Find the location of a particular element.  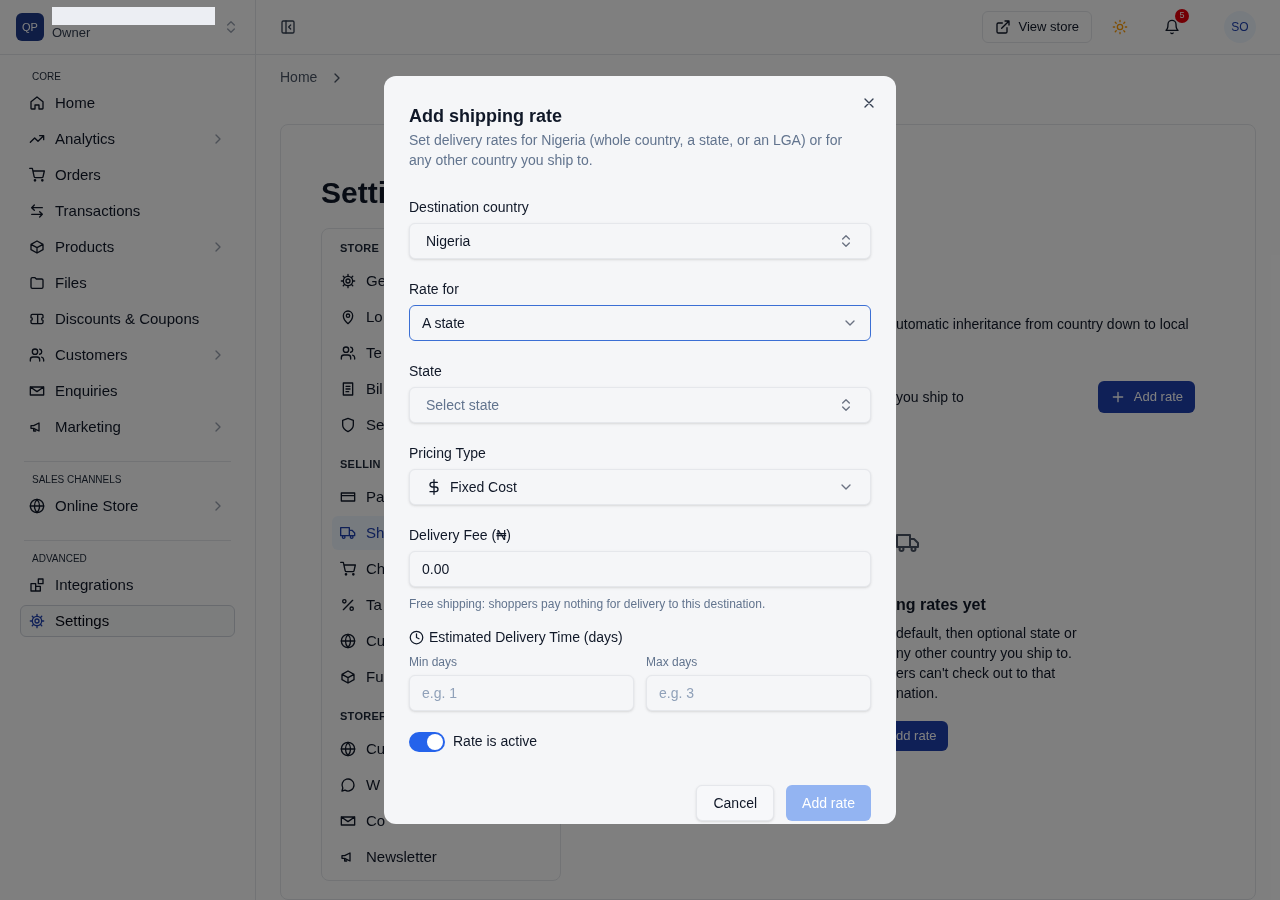

field-help: Free shipping: shoppers pay nothing for delivery to this destination. is located at coordinates (588, 604).